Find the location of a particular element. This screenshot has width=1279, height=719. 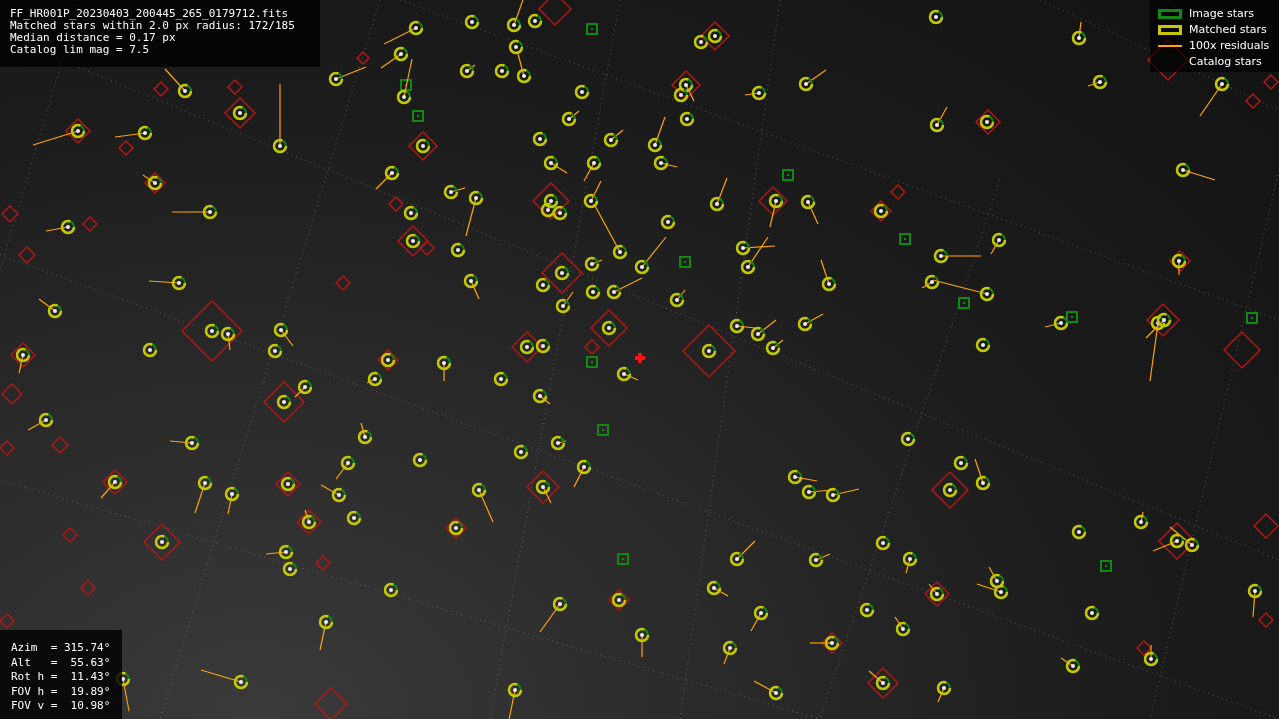

matched-star-swatch-icon is located at coordinates (1170, 30).